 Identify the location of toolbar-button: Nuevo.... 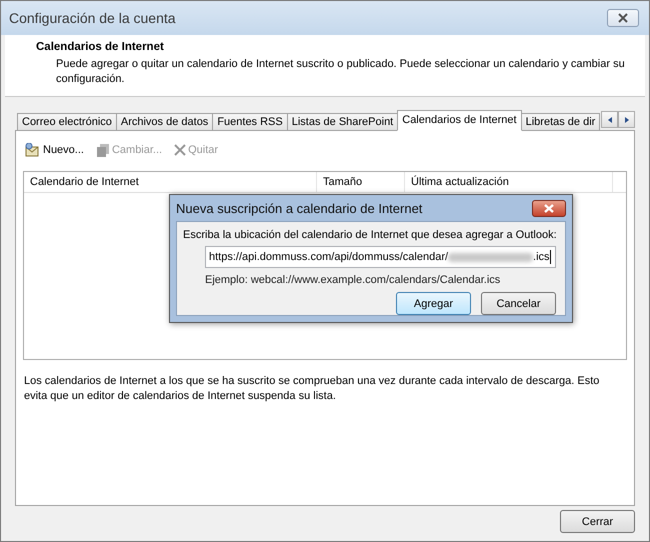
(54, 150).